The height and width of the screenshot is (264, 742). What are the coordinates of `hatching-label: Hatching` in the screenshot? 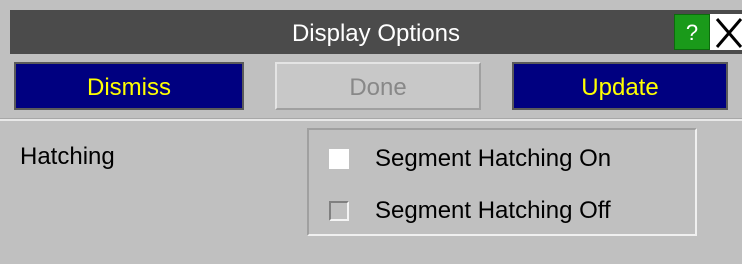 It's located at (67, 156).